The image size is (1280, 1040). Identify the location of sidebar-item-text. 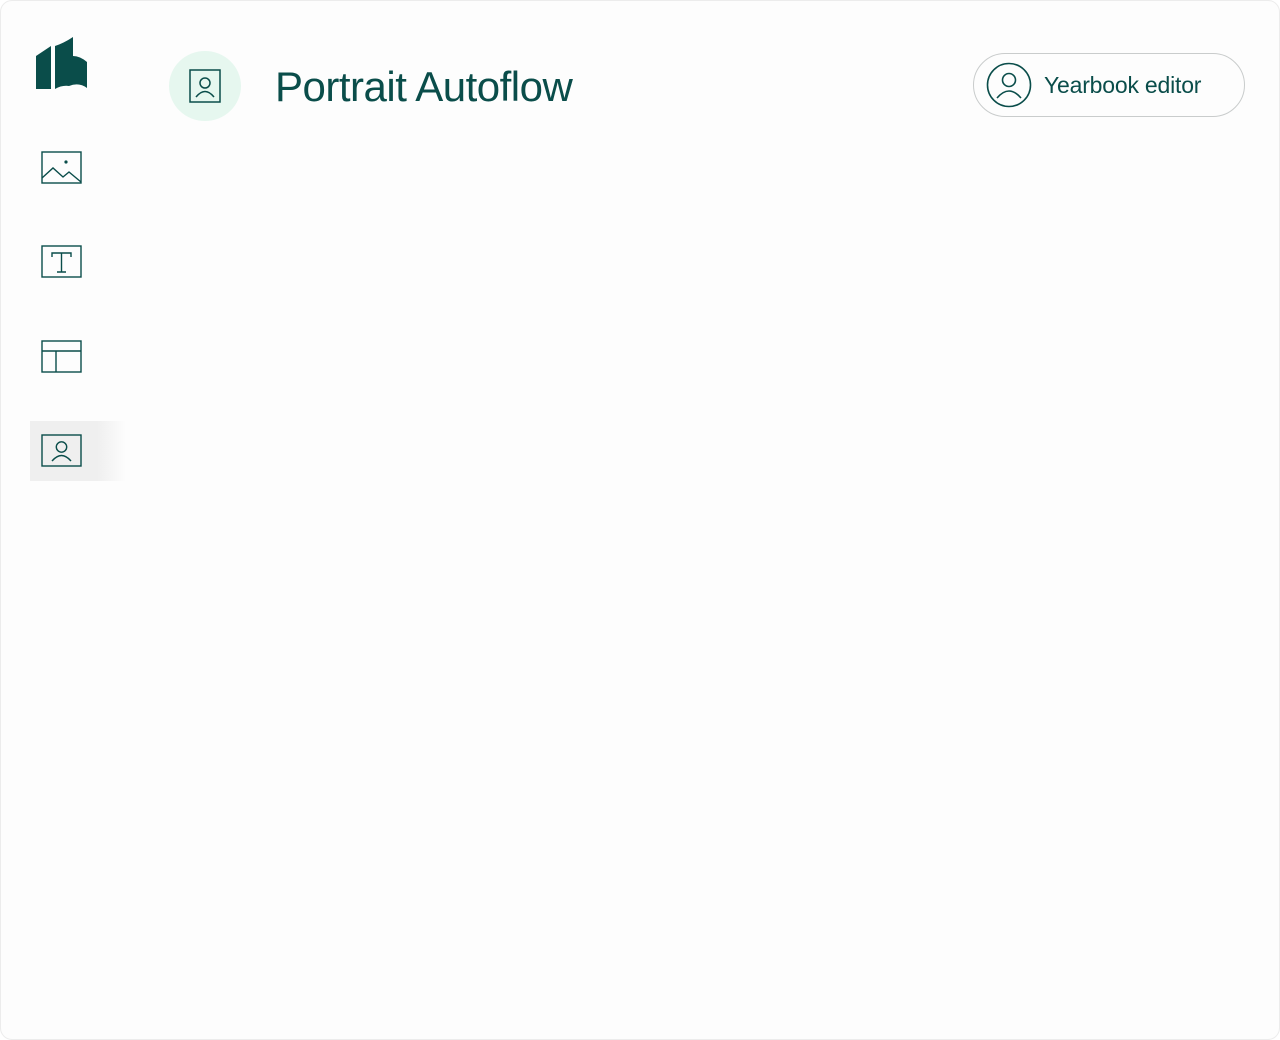
(78, 262).